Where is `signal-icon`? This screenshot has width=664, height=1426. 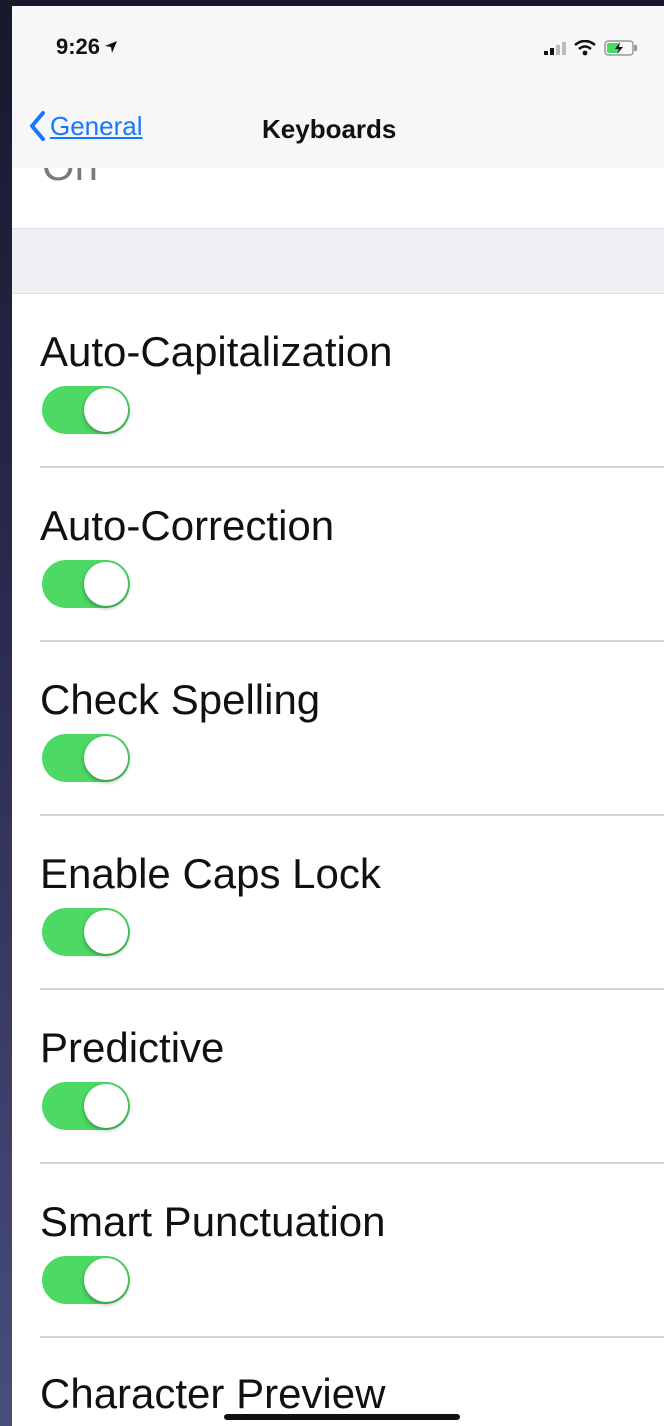
signal-icon is located at coordinates (555, 48).